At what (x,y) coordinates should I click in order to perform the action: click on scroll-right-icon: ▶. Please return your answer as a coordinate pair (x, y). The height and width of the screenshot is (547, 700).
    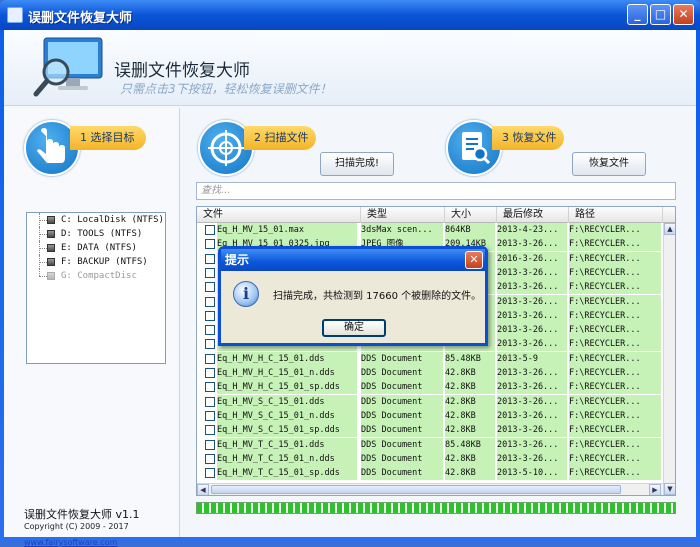
    Looking at the image, I should click on (655, 489).